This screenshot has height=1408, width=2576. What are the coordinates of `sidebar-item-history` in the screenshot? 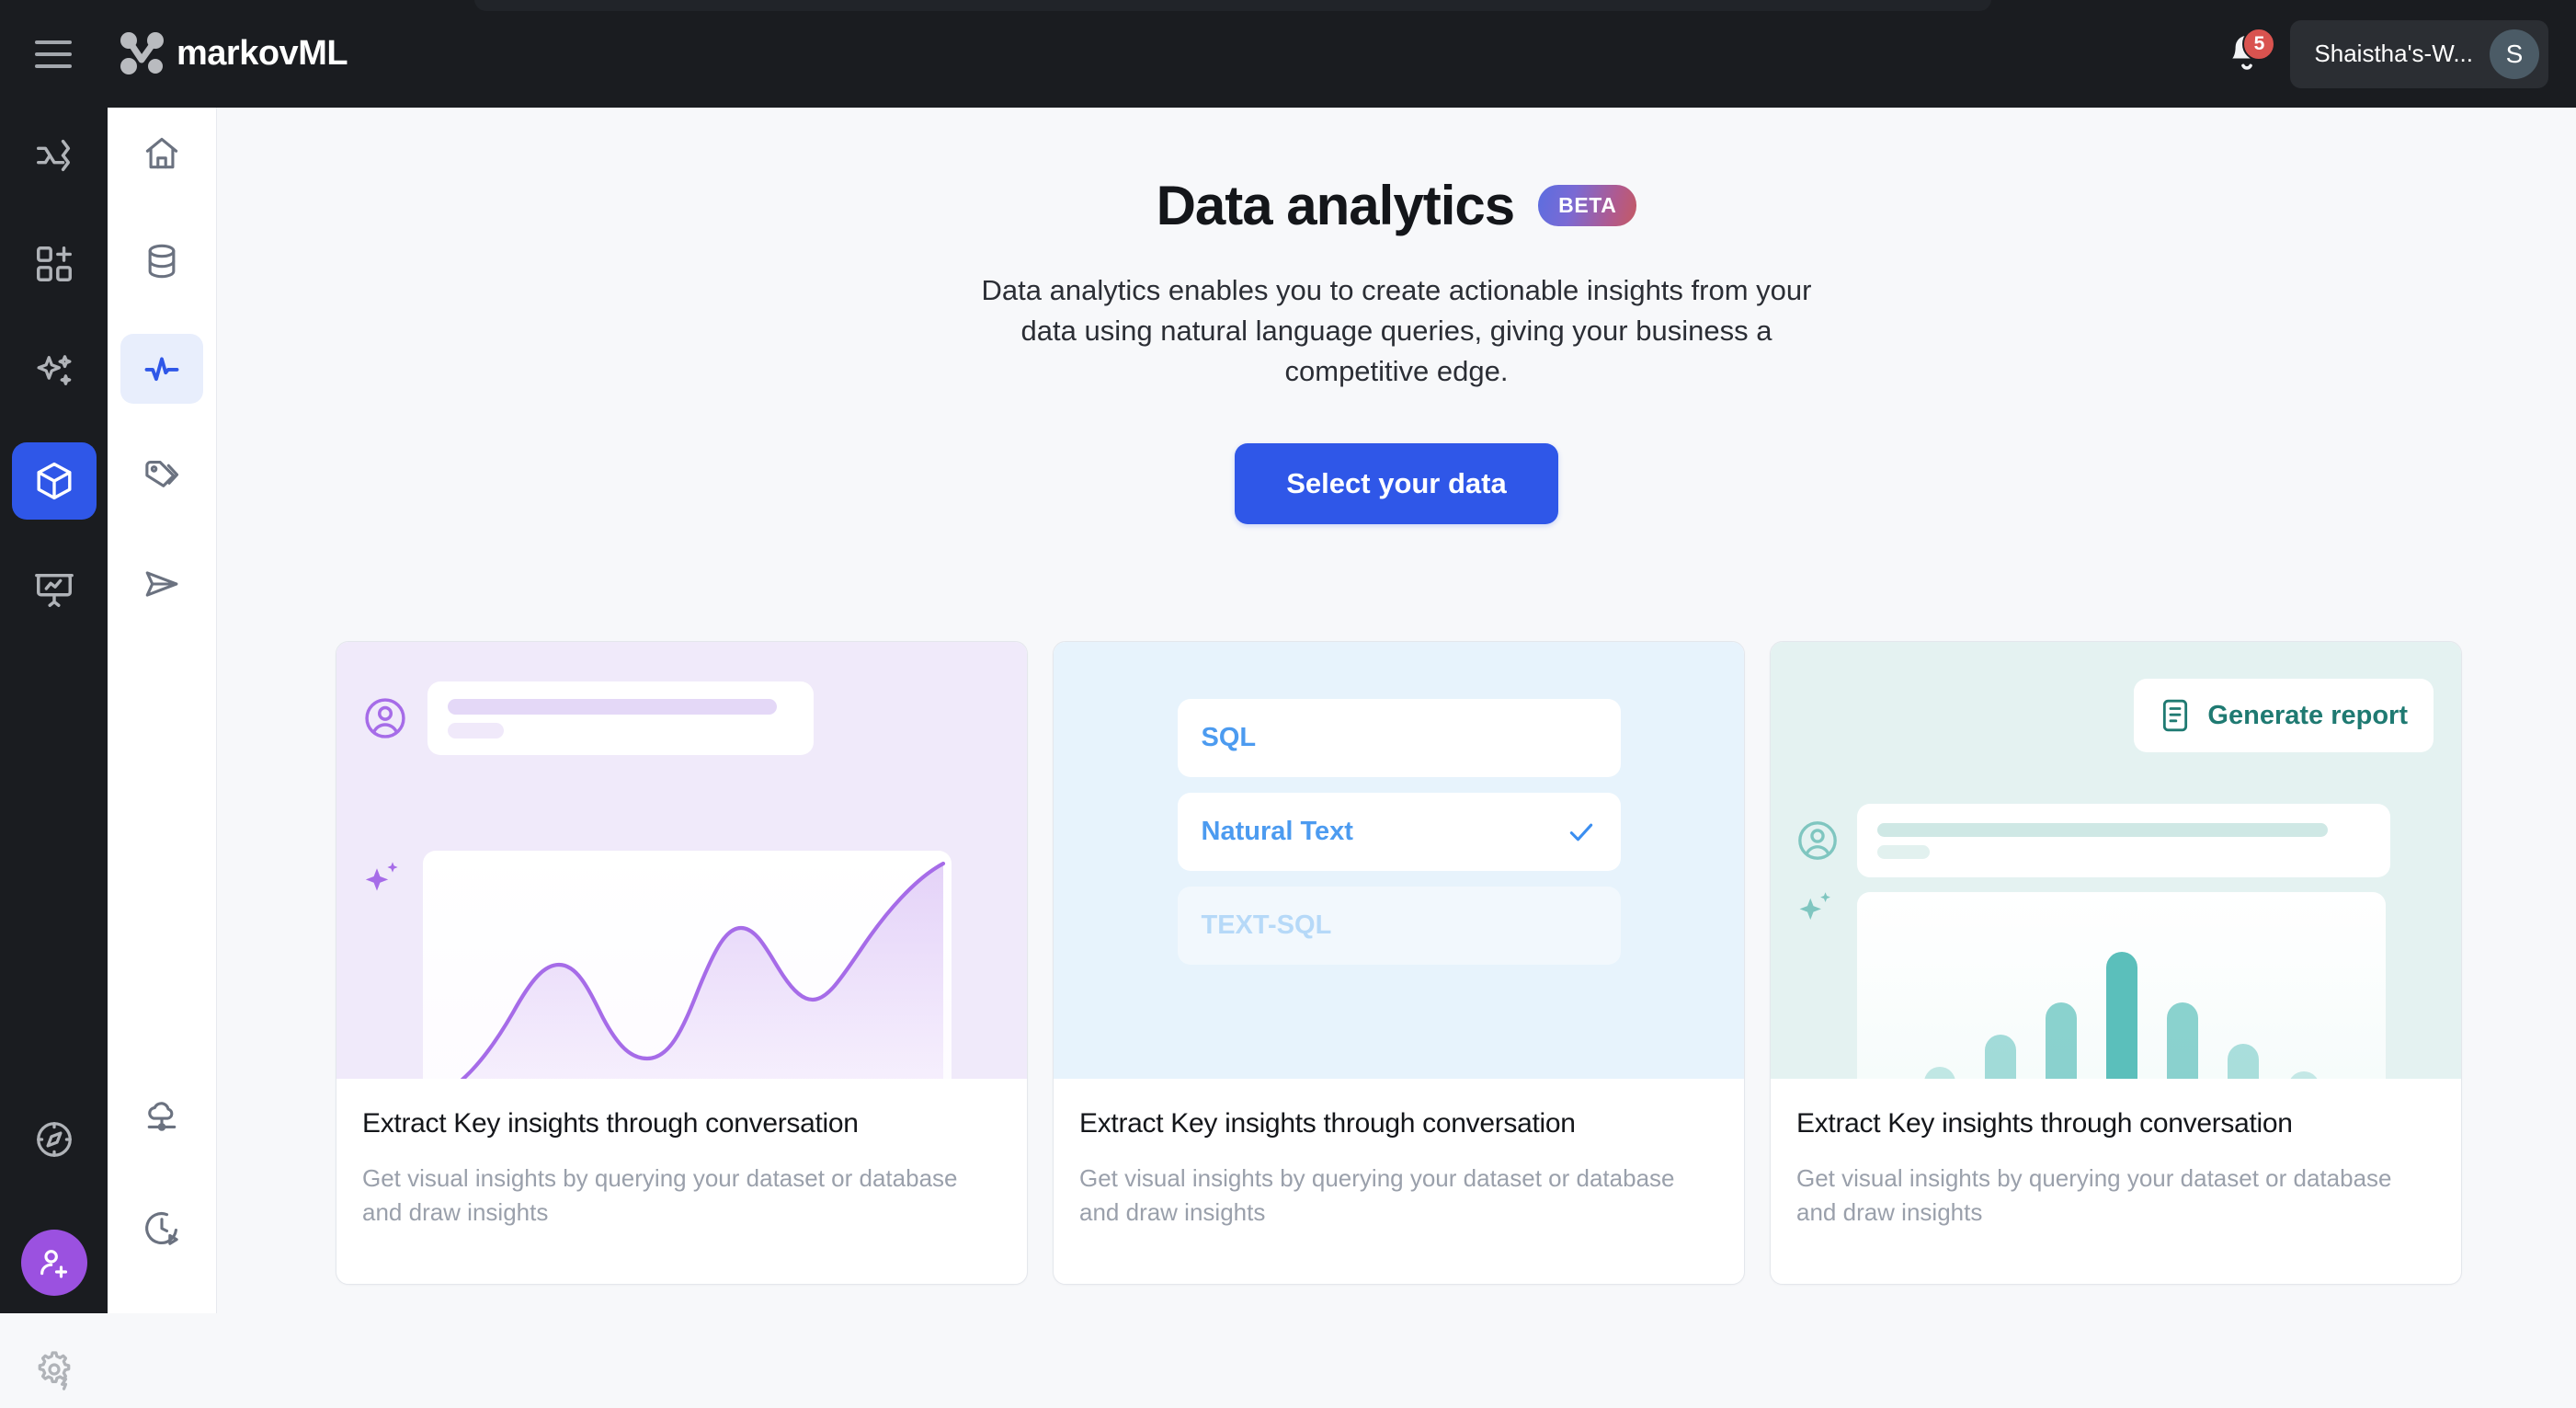 It's located at (161, 1228).